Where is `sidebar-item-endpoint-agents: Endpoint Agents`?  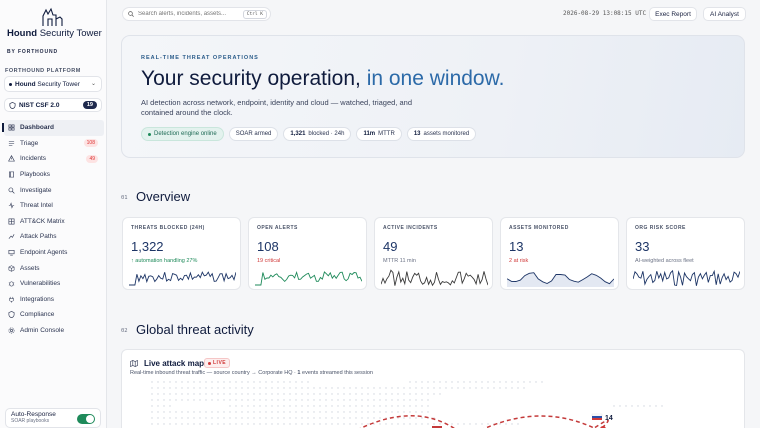 sidebar-item-endpoint-agents: Endpoint Agents is located at coordinates (54, 253).